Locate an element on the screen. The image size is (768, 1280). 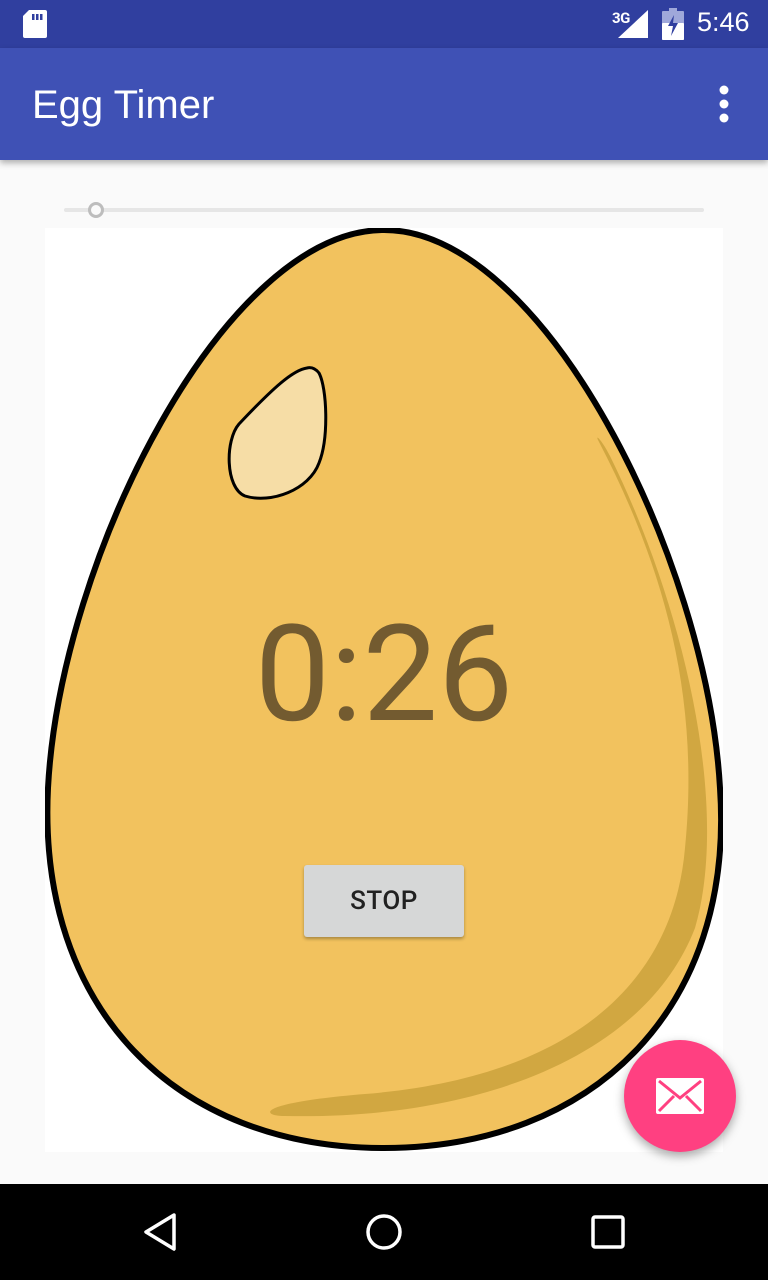
back-icon is located at coordinates (160, 1232).